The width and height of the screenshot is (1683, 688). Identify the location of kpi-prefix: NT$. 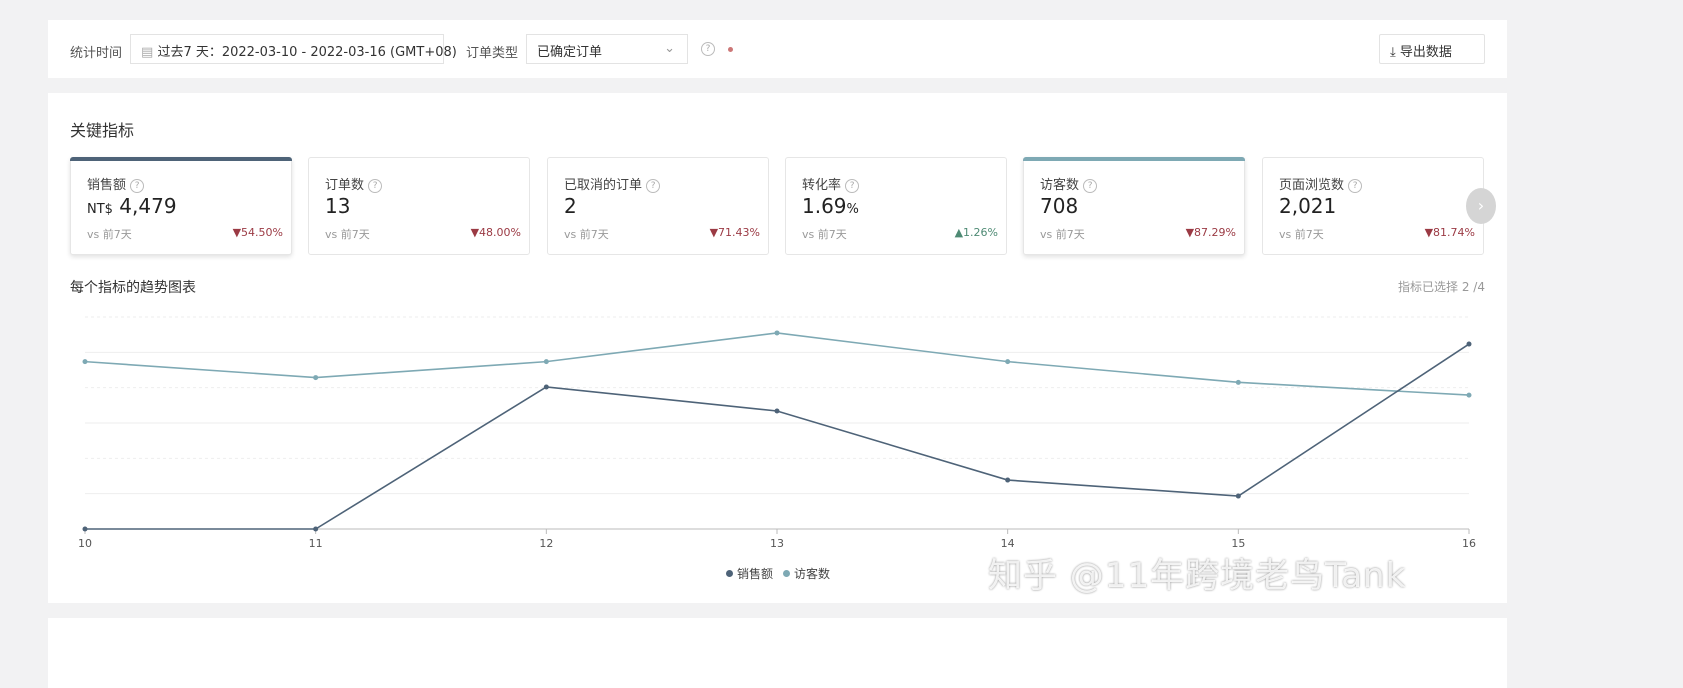
(100, 209).